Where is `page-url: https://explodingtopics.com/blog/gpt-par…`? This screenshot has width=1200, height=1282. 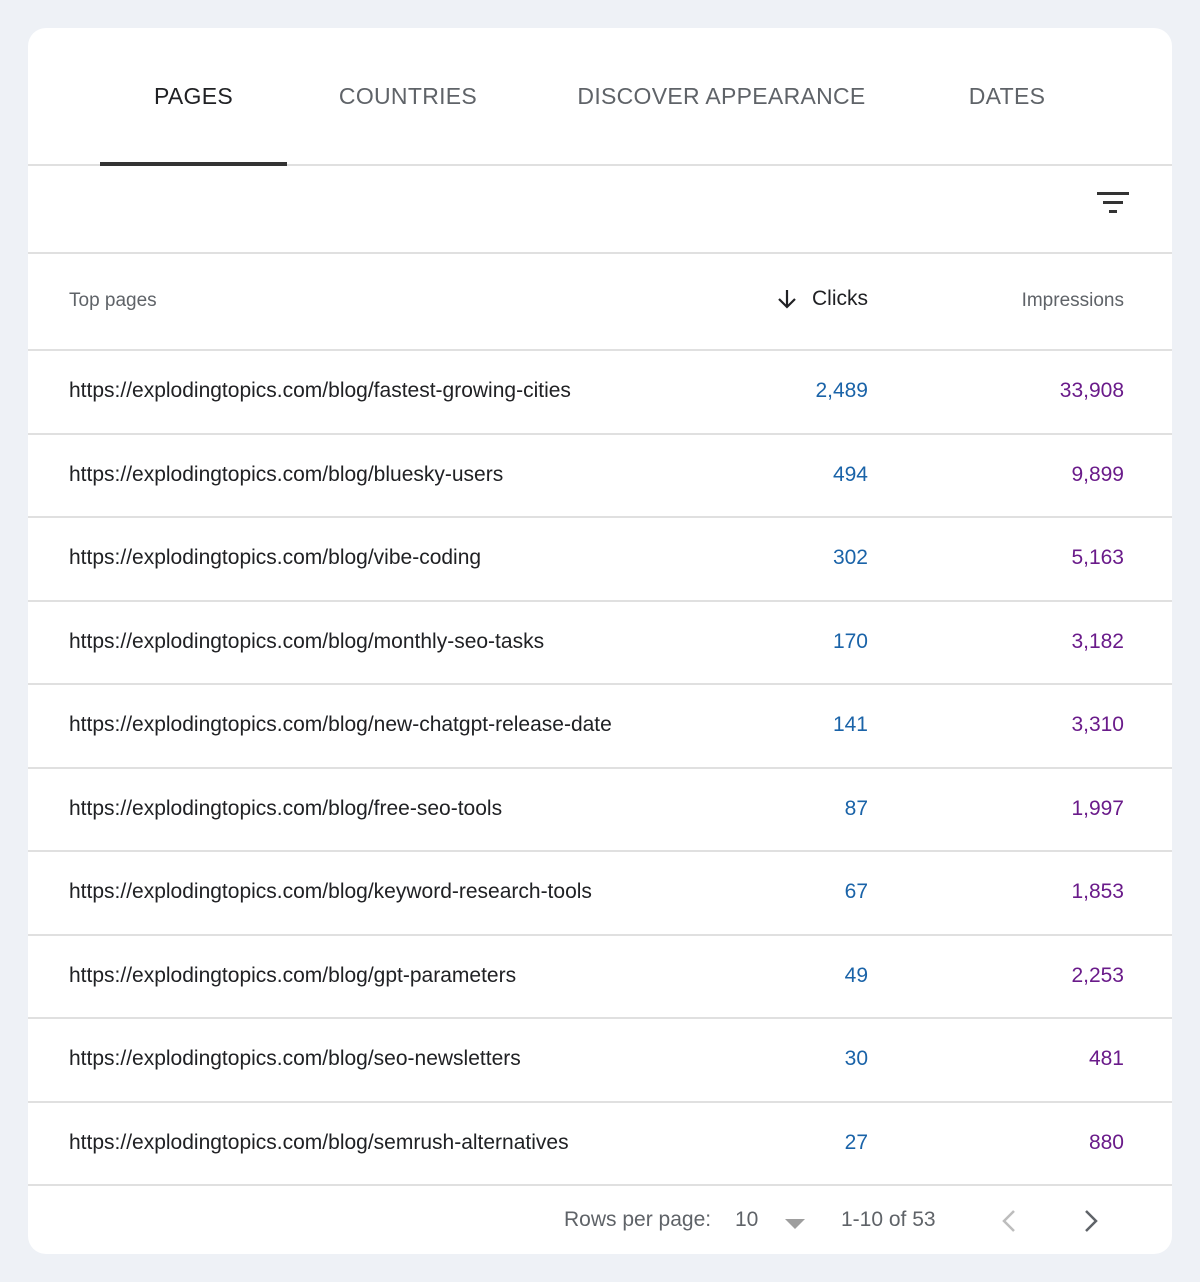 page-url: https://explodingtopics.com/blog/gpt-par… is located at coordinates (293, 975).